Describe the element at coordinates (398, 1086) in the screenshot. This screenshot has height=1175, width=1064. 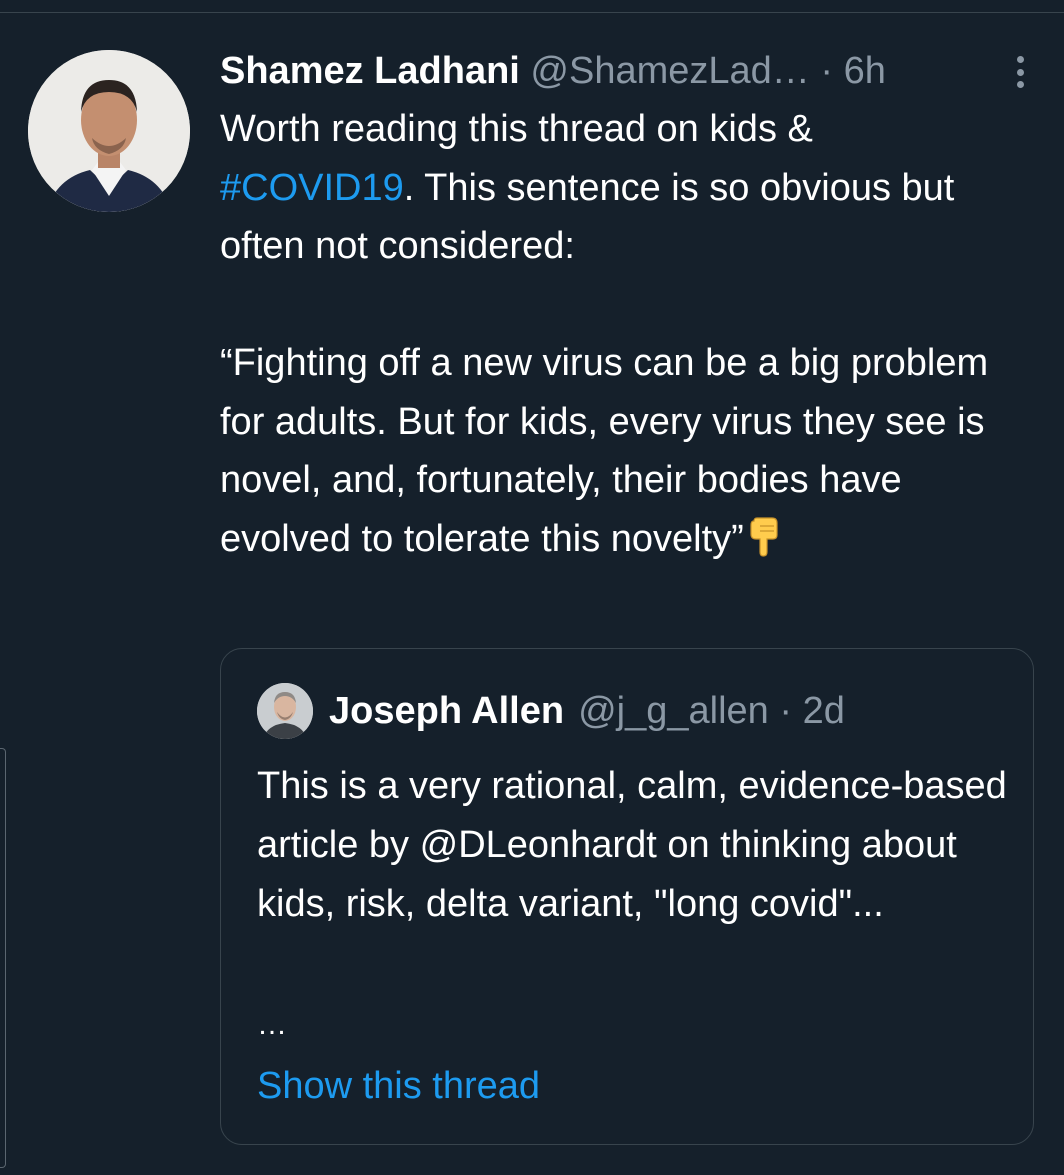
I see `show-thread-link: Show this thread` at that location.